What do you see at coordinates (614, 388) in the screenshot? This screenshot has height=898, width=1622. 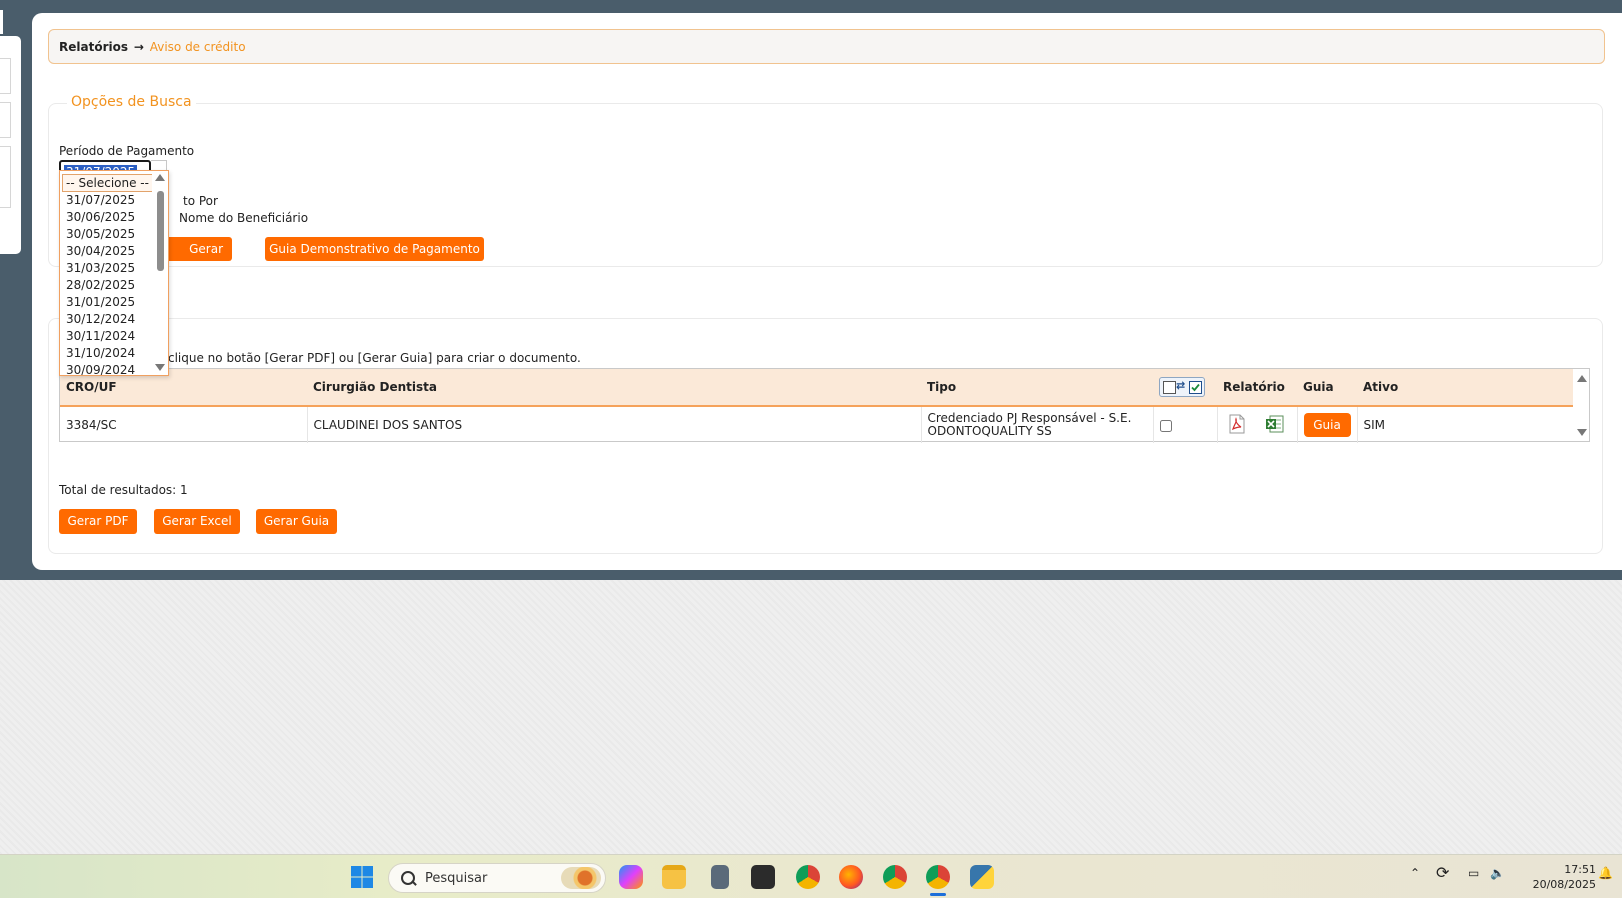 I see `column-header-dentista: Cirurgião Dentista` at bounding box center [614, 388].